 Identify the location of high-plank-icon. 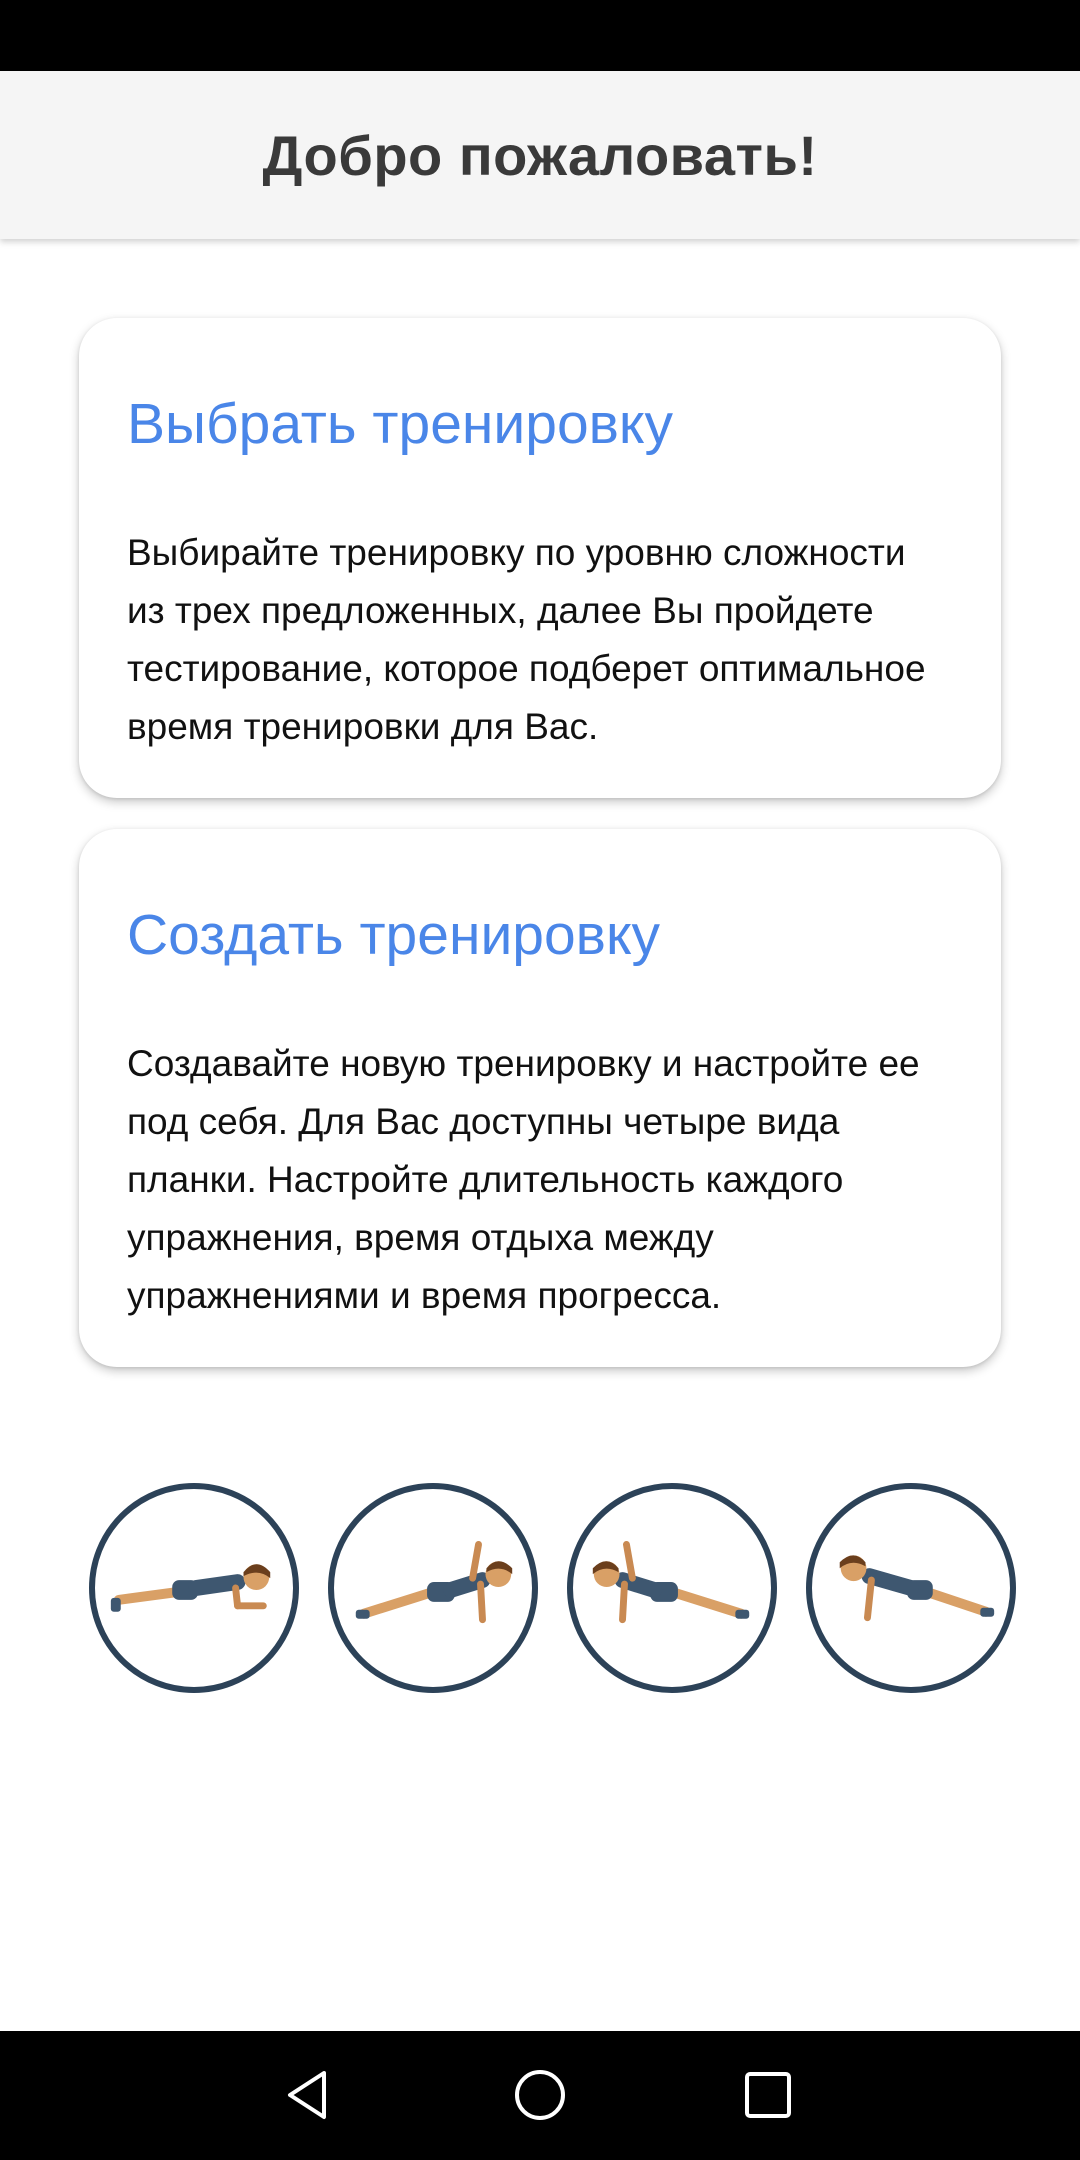
(911, 1588).